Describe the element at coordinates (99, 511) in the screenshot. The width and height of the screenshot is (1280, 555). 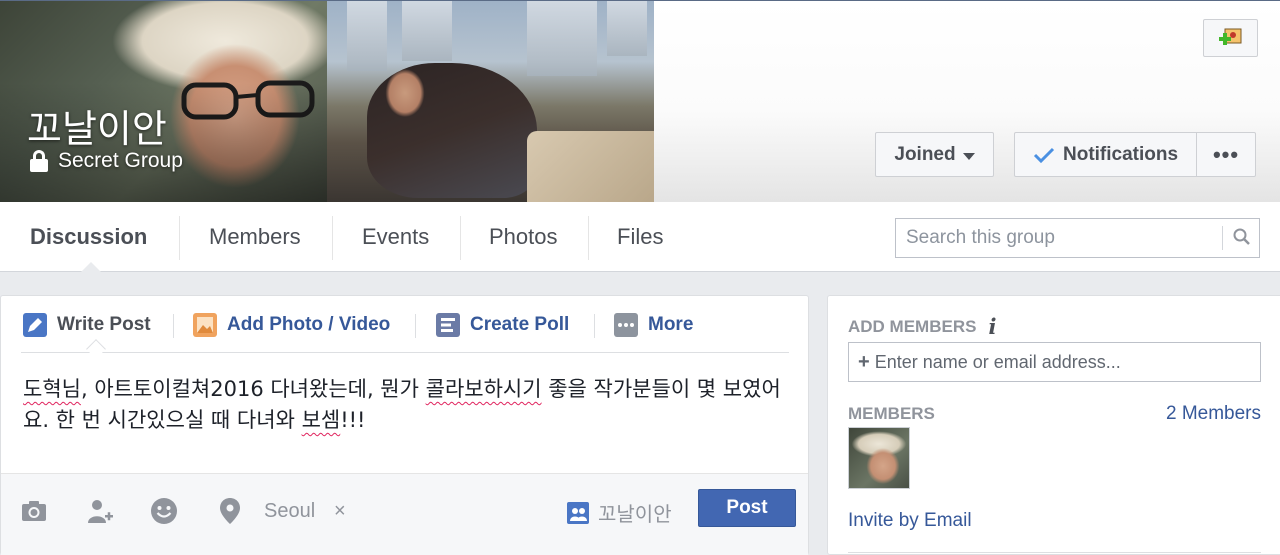
I see `tag-people-icon` at that location.